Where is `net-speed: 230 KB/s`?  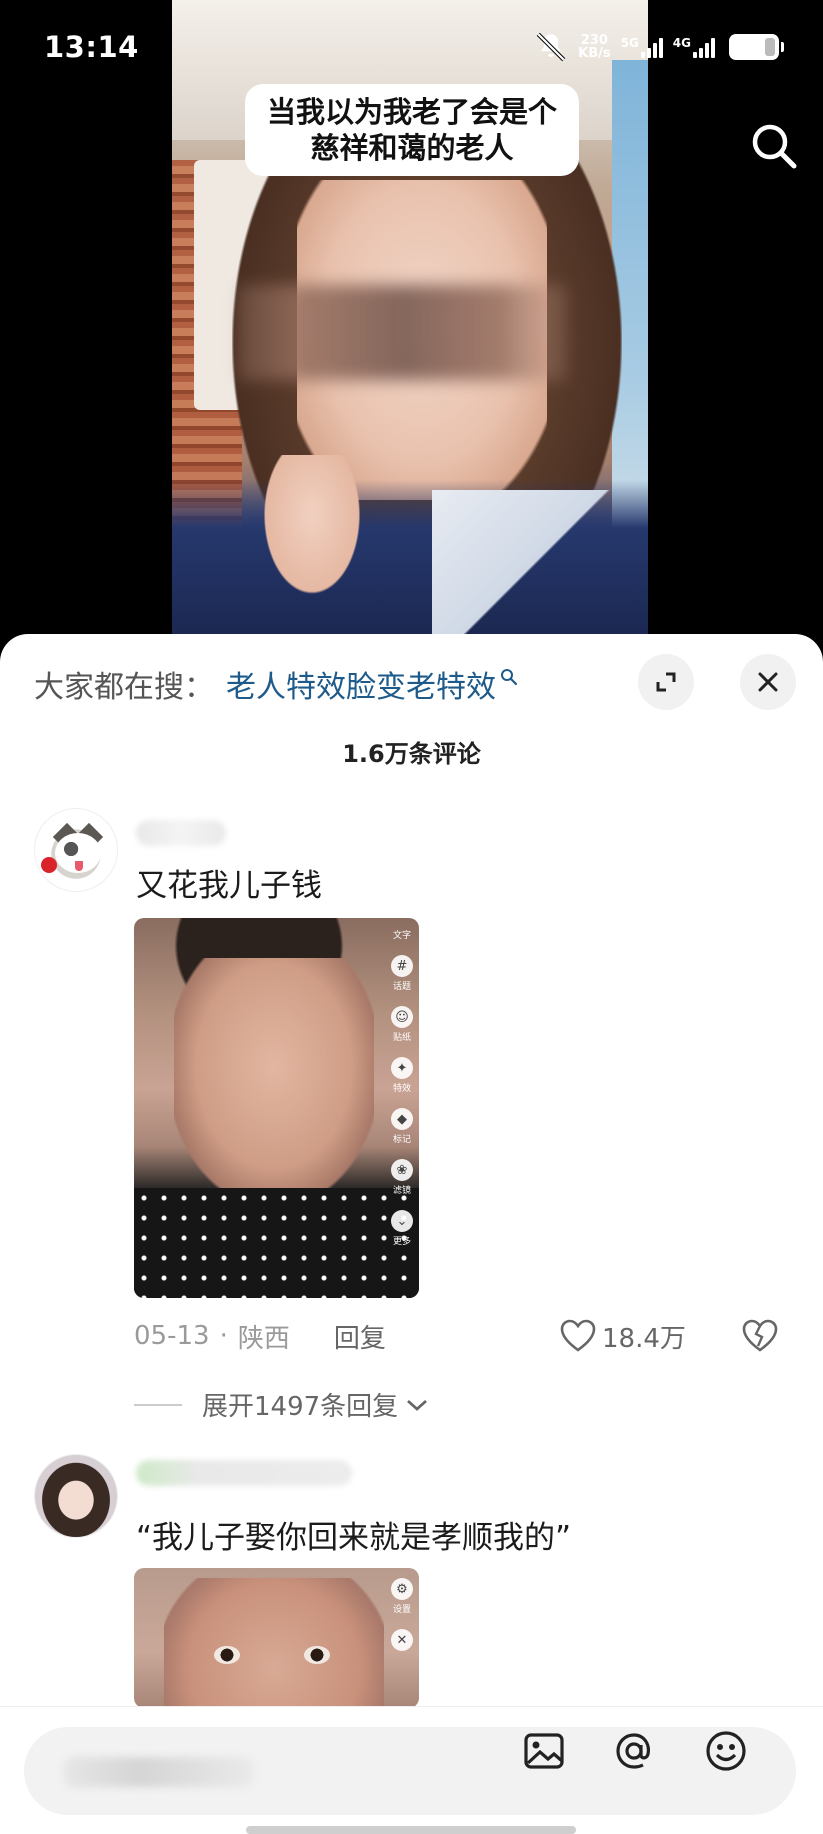 net-speed: 230 KB/s is located at coordinates (594, 47).